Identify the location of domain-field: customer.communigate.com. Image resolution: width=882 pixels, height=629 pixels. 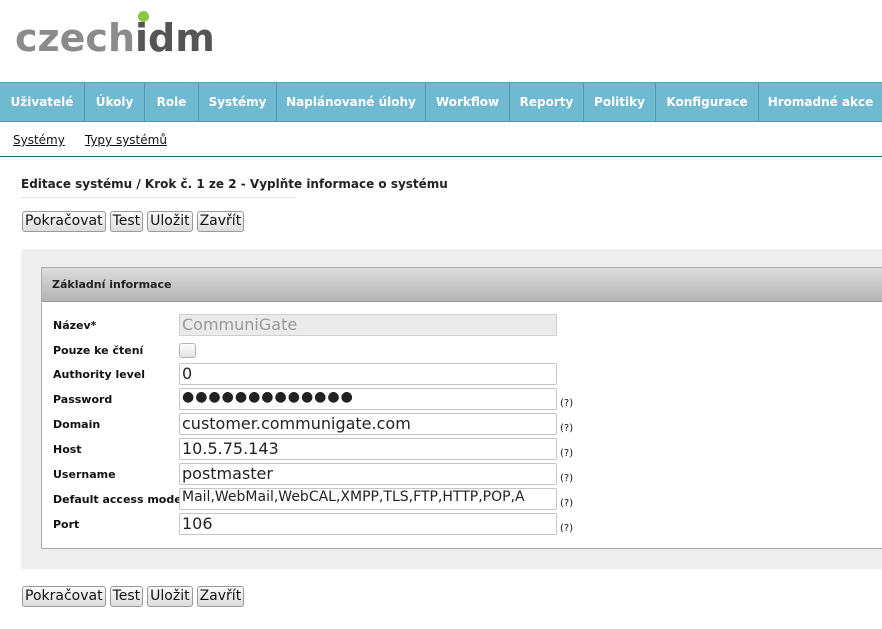
(368, 424).